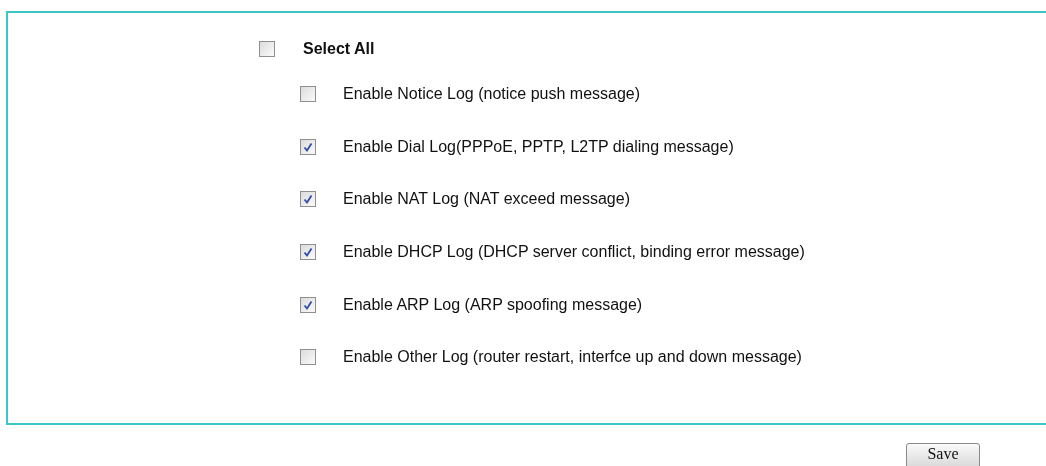 Image resolution: width=1046 pixels, height=466 pixels. Describe the element at coordinates (574, 252) in the screenshot. I see `option-label: Enable DHCP Log (DHCP server conflict, binding error message)` at that location.